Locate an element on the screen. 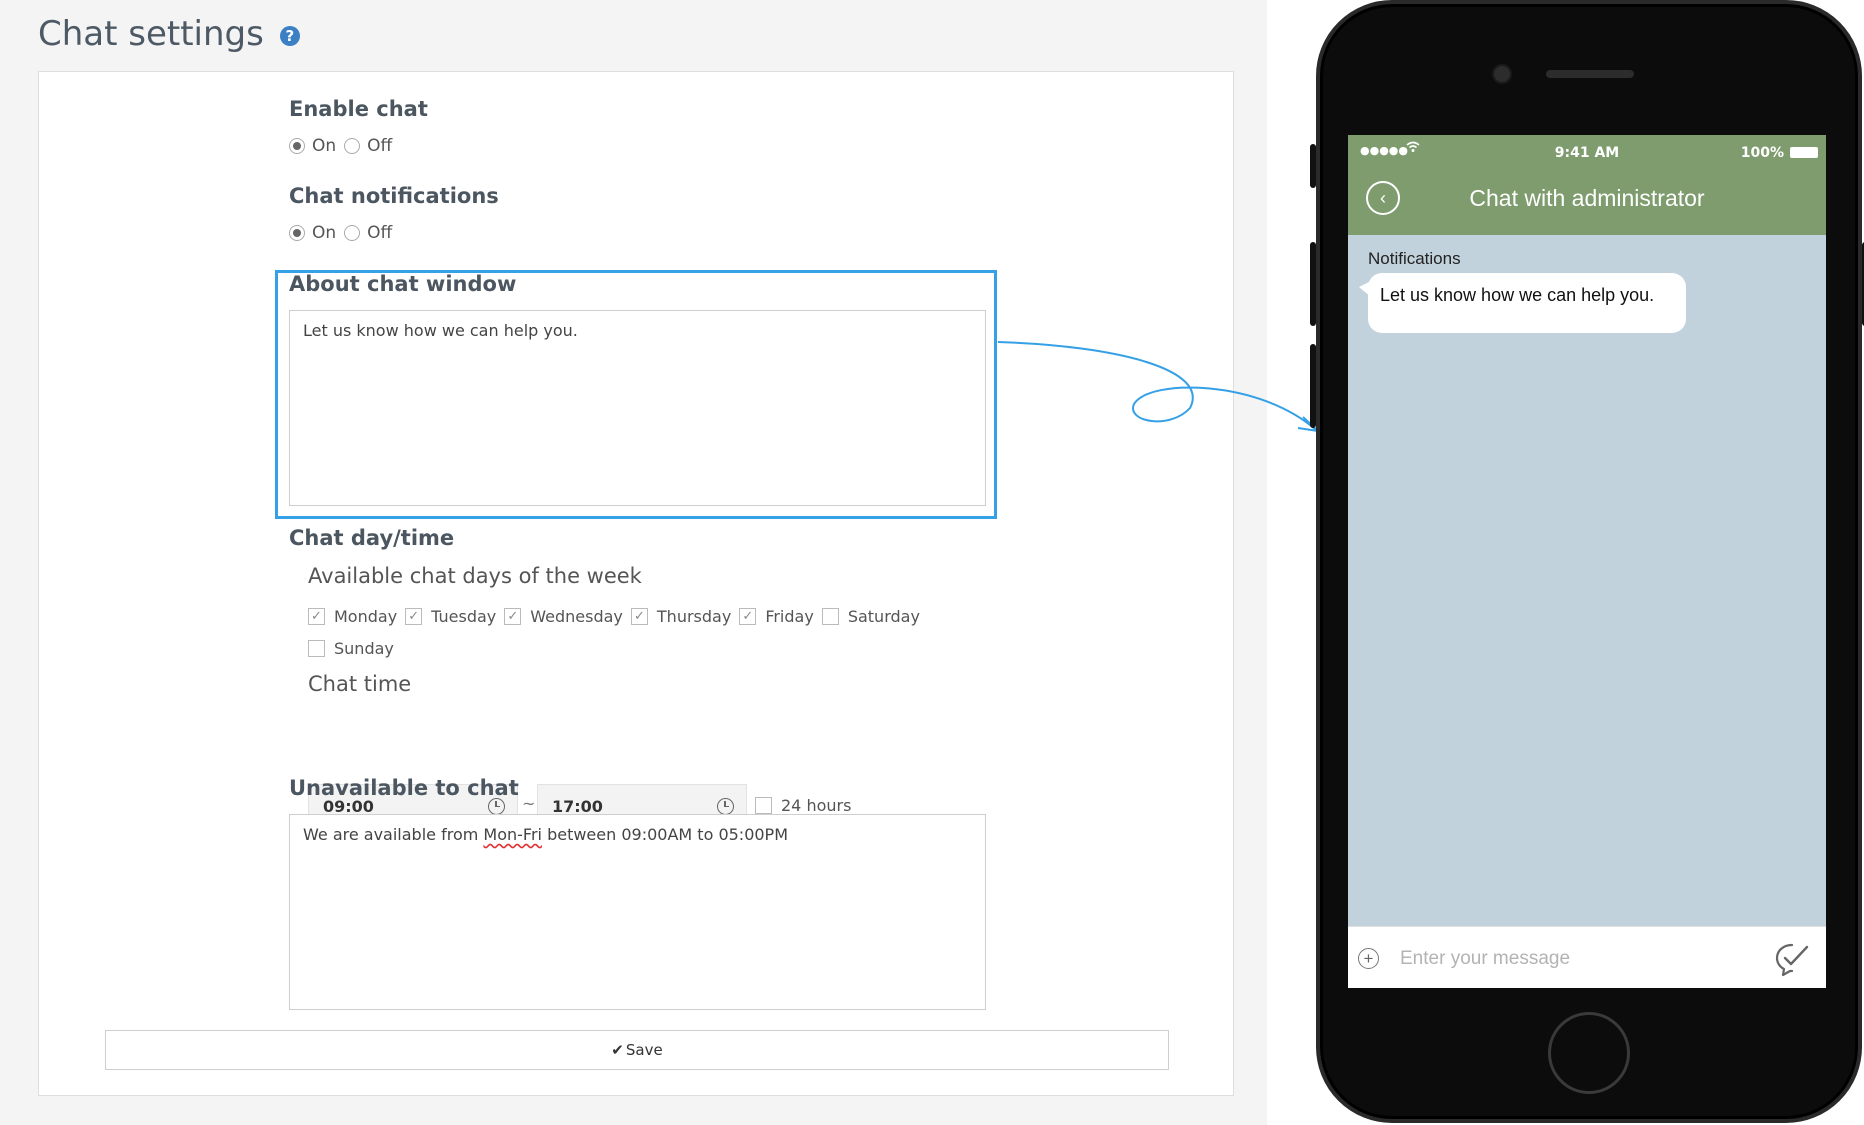 This screenshot has height=1125, width=1864. volume-down-button is located at coordinates (1313, 386).